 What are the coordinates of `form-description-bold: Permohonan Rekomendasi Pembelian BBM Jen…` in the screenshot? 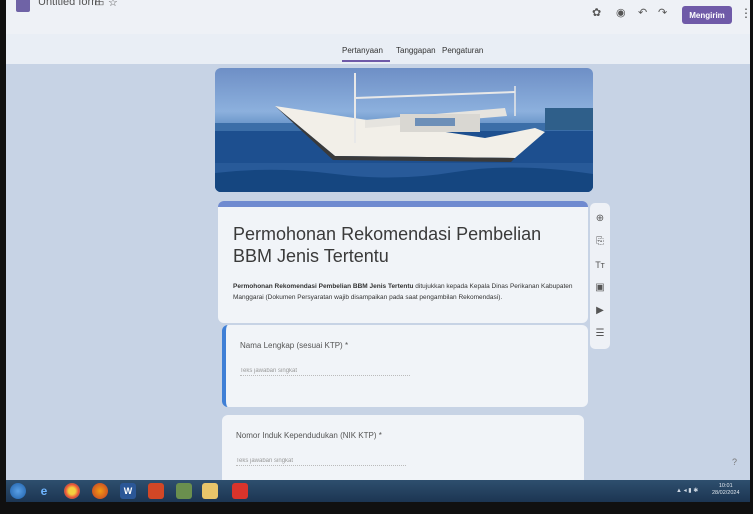 It's located at (323, 286).